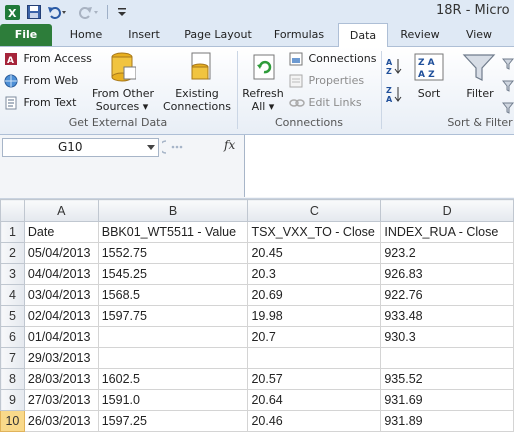 The image size is (514, 432). Describe the element at coordinates (480, 93) in the screenshot. I see `filter-button: Filter` at that location.